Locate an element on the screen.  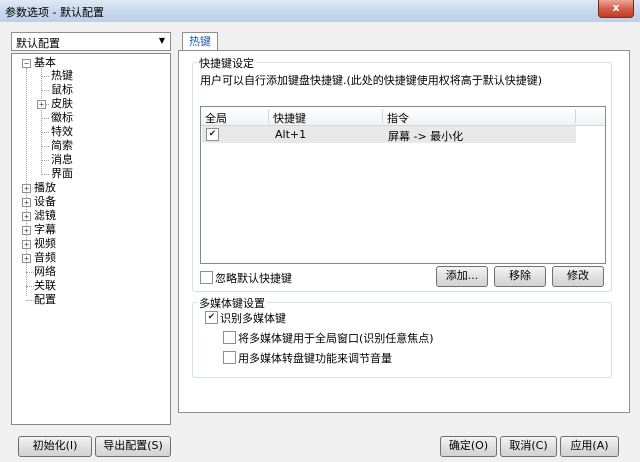
global-window-label: 将多媒体键用于全局窗口(识别任意焦点) is located at coordinates (336, 338).